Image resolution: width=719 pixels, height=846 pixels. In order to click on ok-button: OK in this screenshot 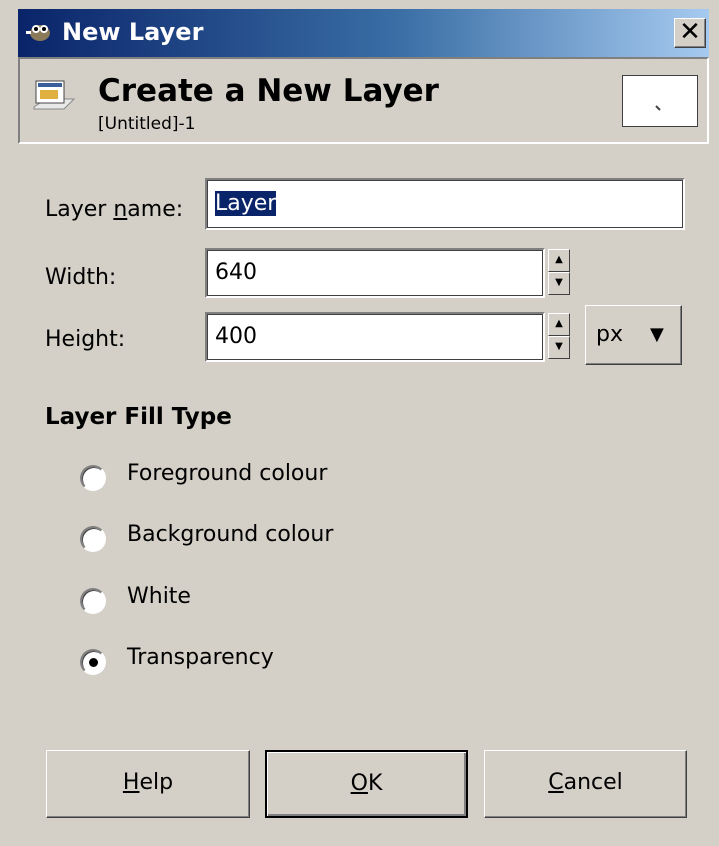, I will do `click(366, 784)`.